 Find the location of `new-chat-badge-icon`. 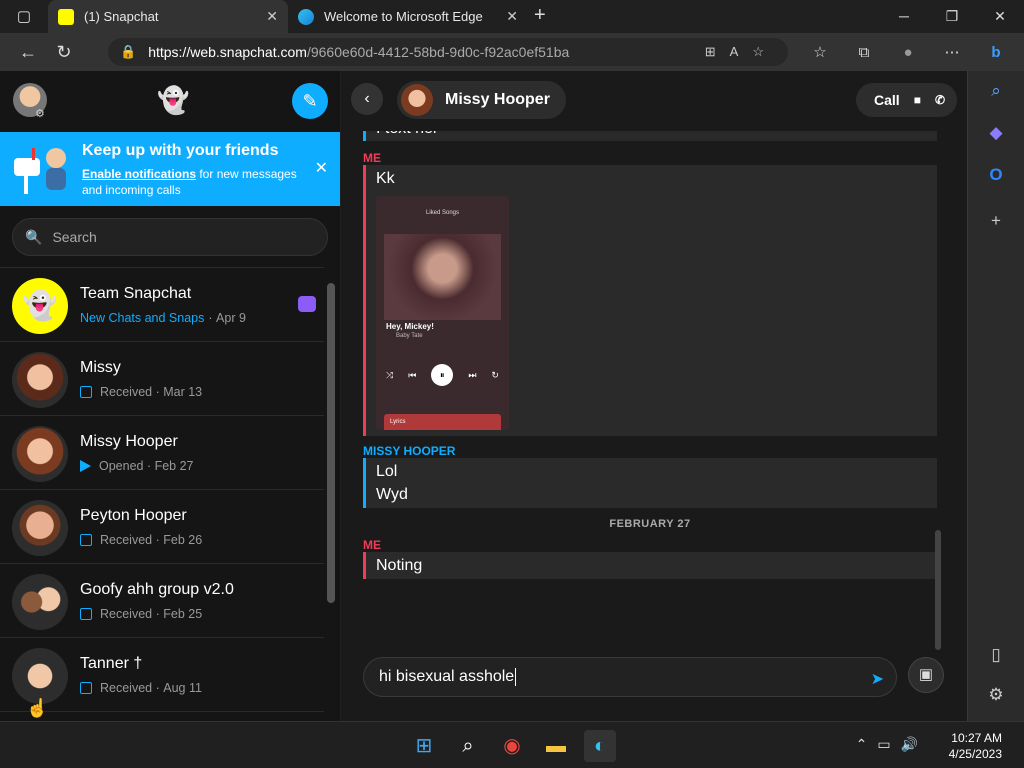

new-chat-badge-icon is located at coordinates (307, 304).